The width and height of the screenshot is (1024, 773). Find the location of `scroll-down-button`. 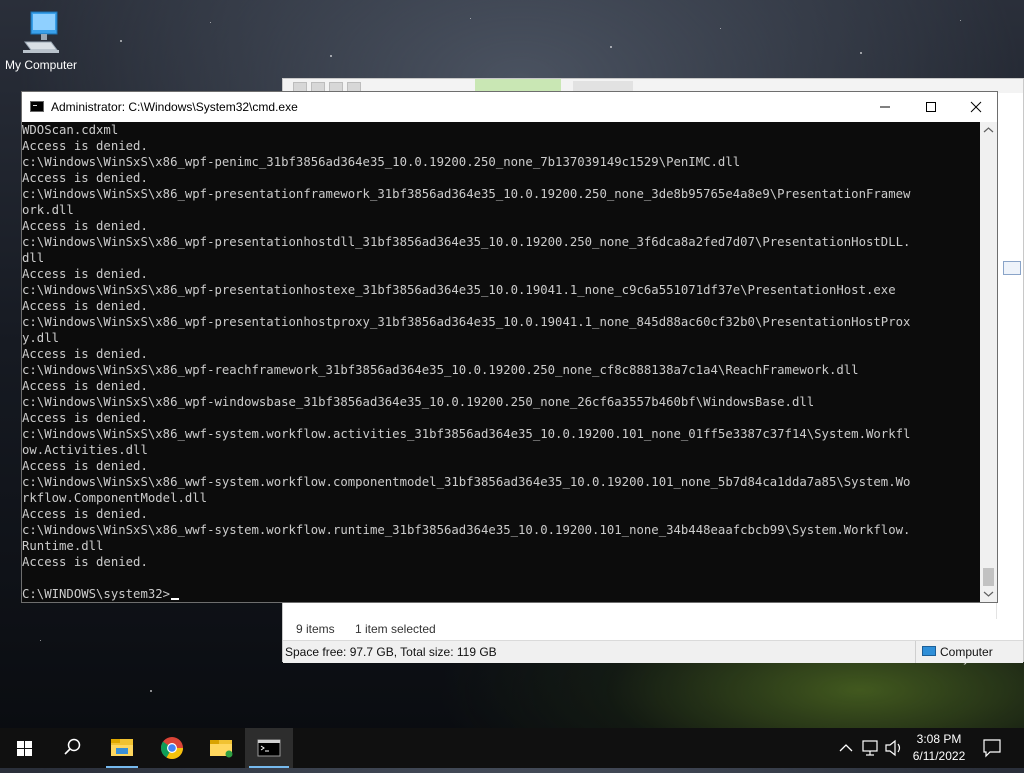

scroll-down-button is located at coordinates (988, 593).